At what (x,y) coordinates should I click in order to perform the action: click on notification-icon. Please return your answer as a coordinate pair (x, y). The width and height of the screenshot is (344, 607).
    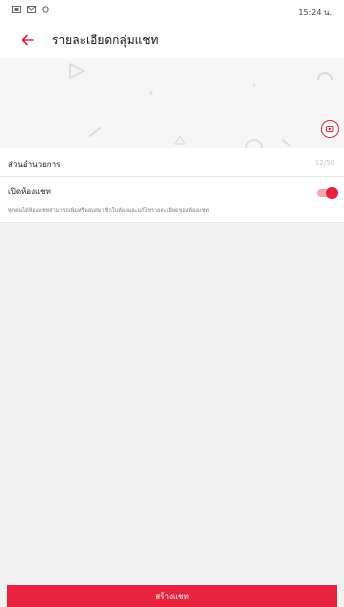
    Looking at the image, I should click on (16, 9).